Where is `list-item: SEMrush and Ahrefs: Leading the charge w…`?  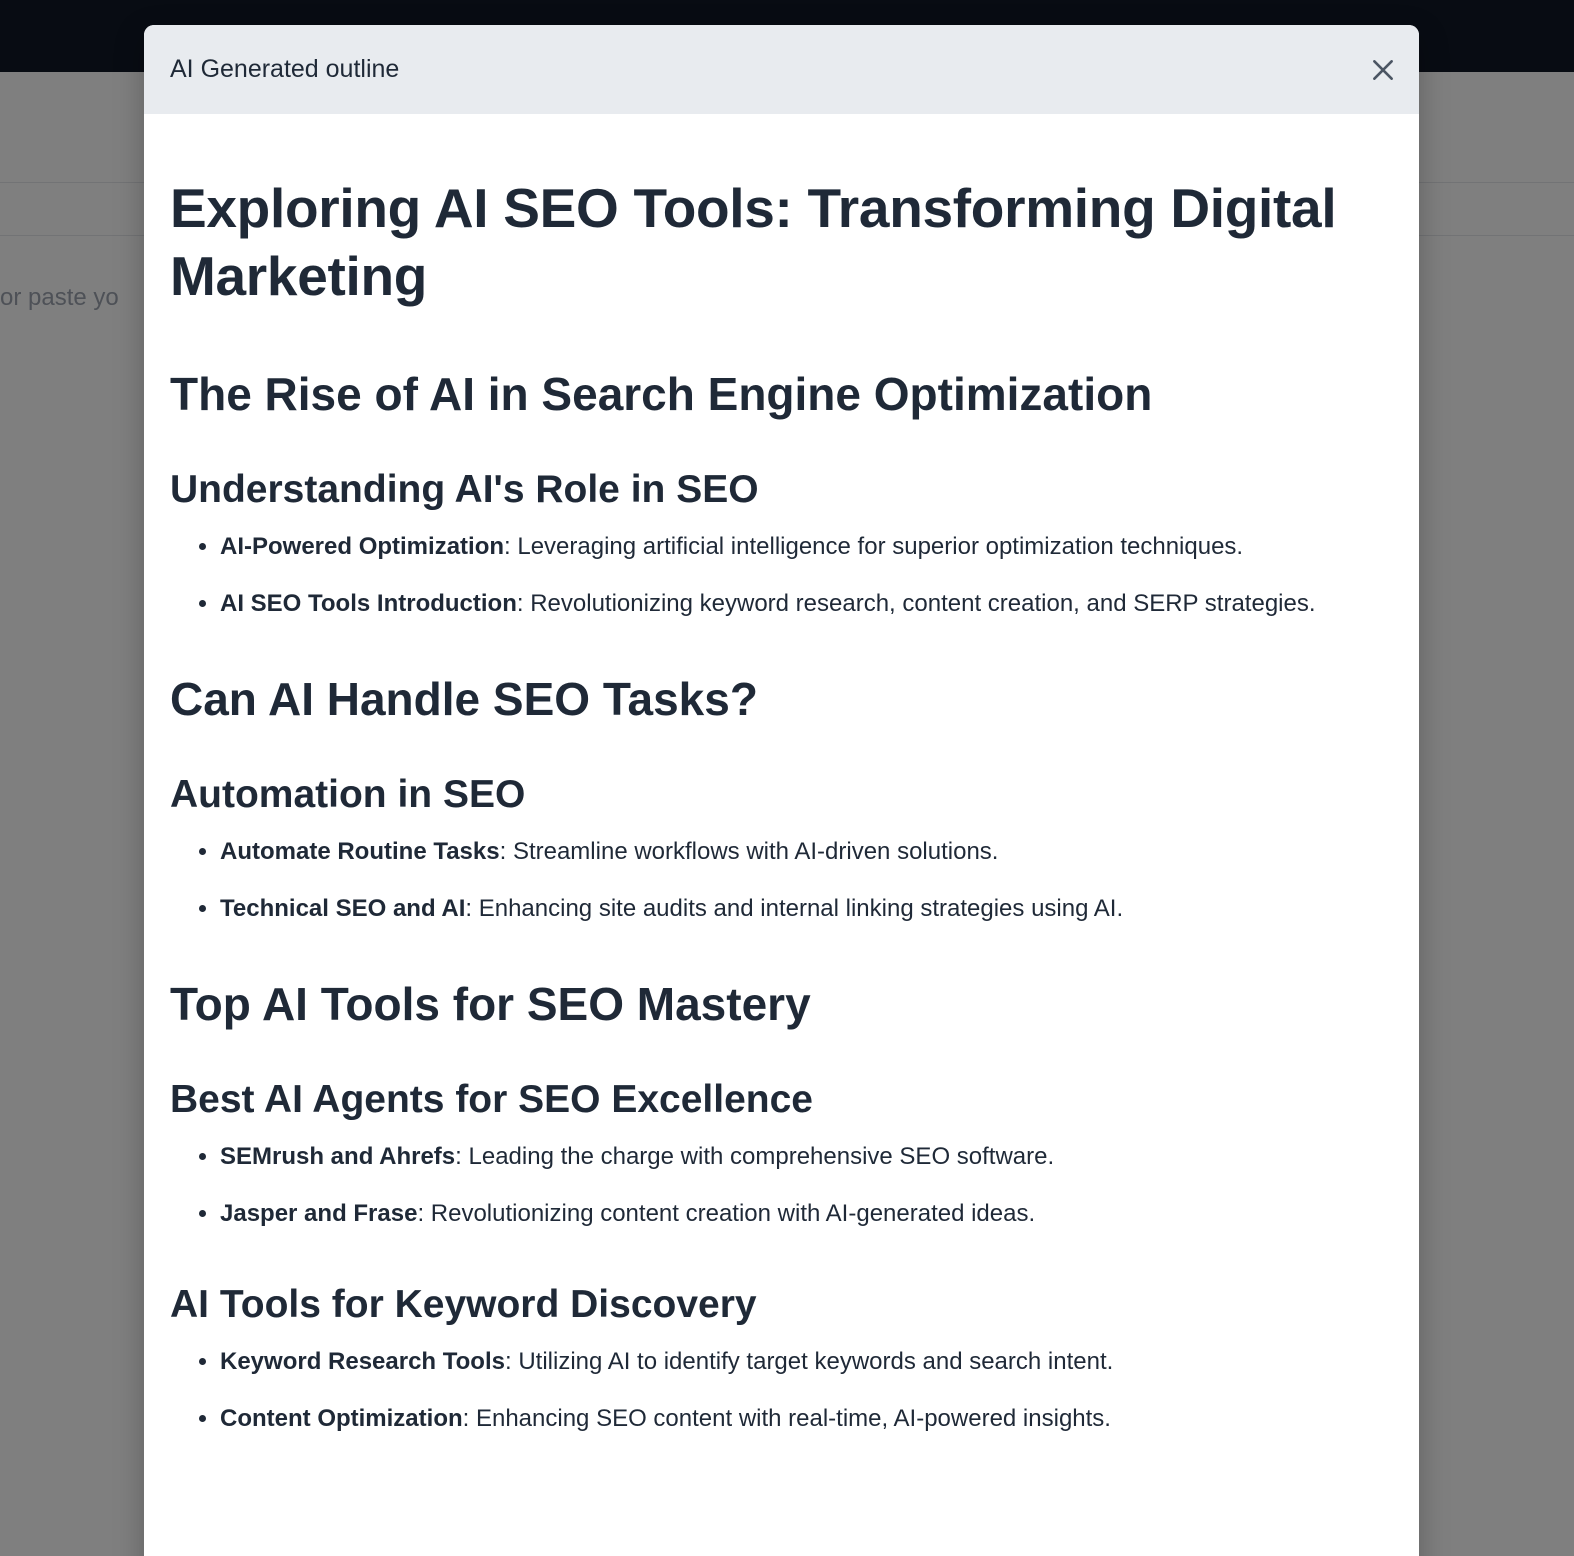
list-item: SEMrush and Ahrefs: Leading the charge w… is located at coordinates (806, 1157).